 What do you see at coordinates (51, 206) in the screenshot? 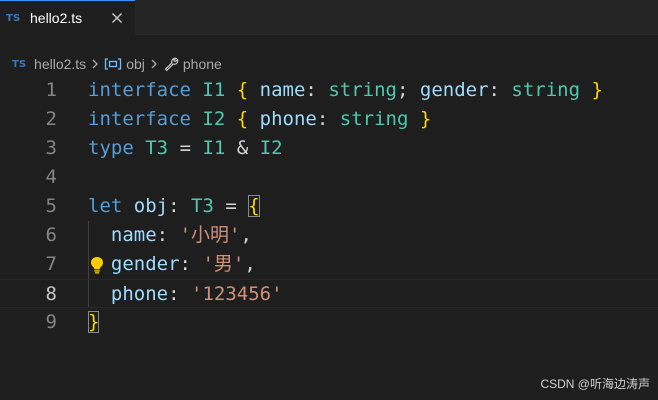
I see `line-number: 5` at bounding box center [51, 206].